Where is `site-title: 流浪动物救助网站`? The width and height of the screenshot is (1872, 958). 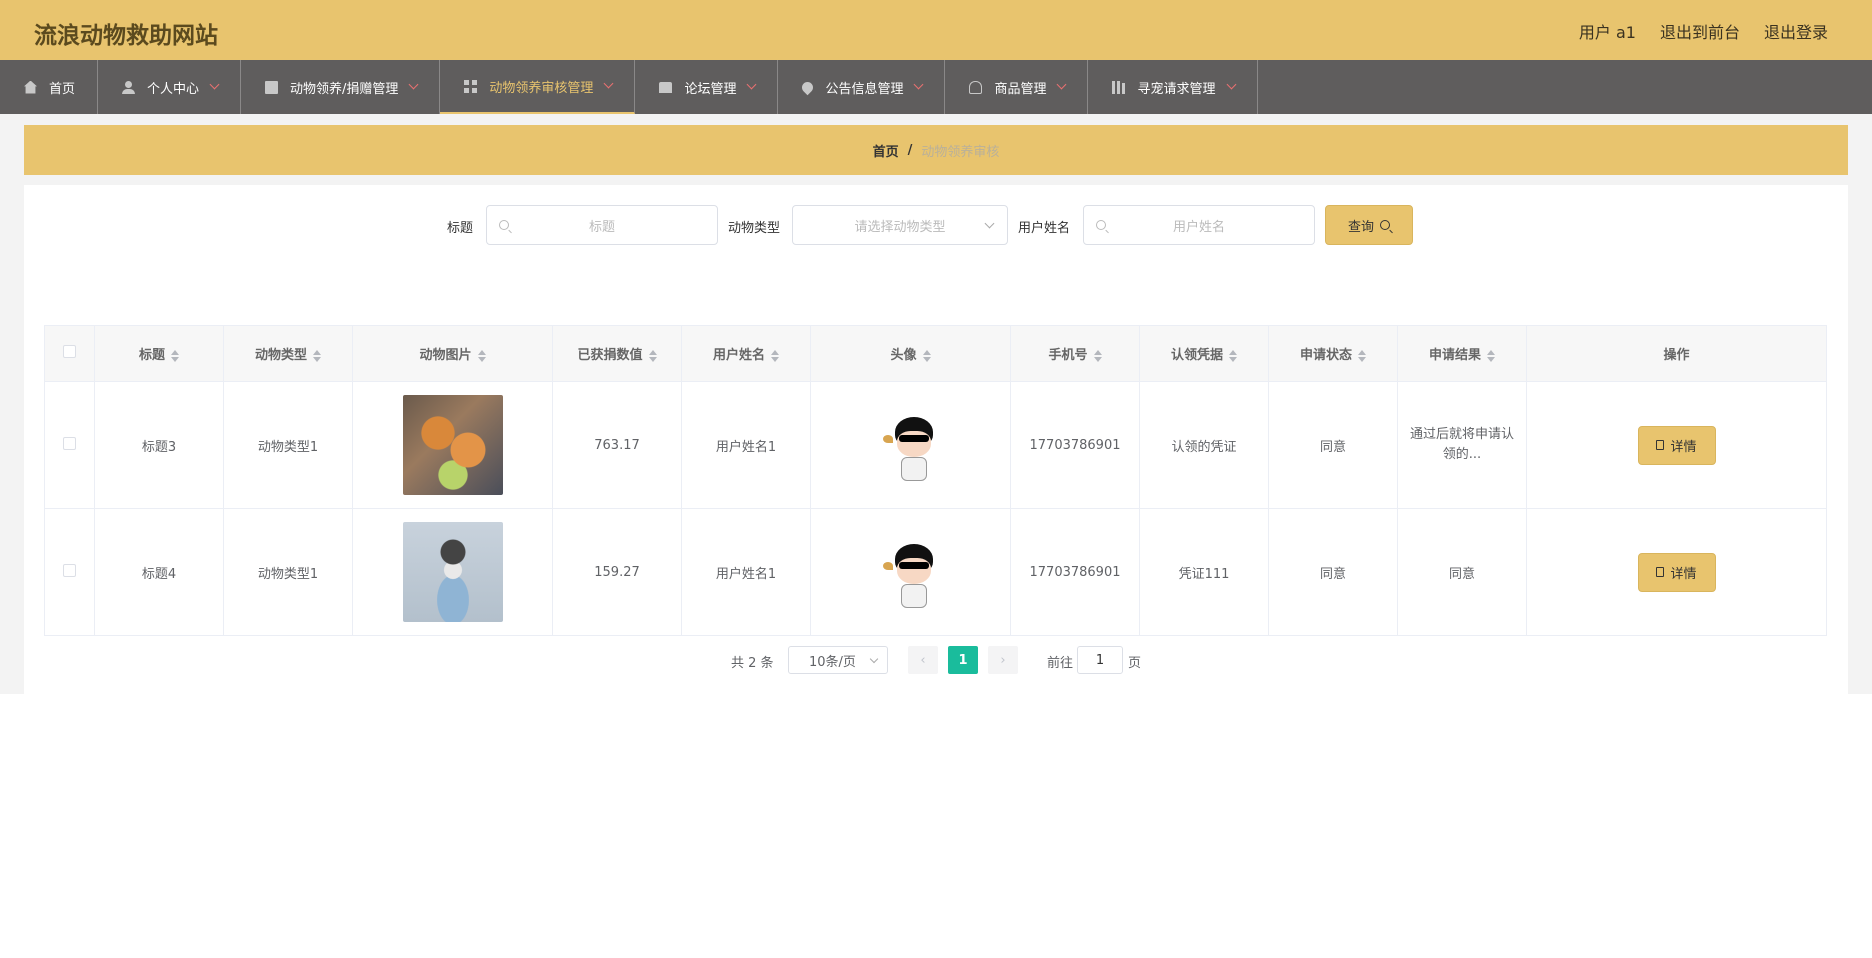 site-title: 流浪动物救助网站 is located at coordinates (126, 36).